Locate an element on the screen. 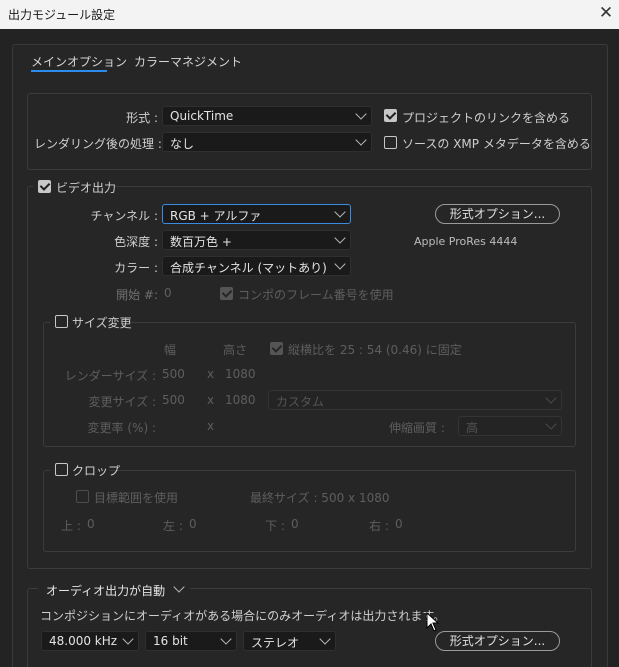 The width and height of the screenshot is (619, 667). render-x: x is located at coordinates (211, 374).